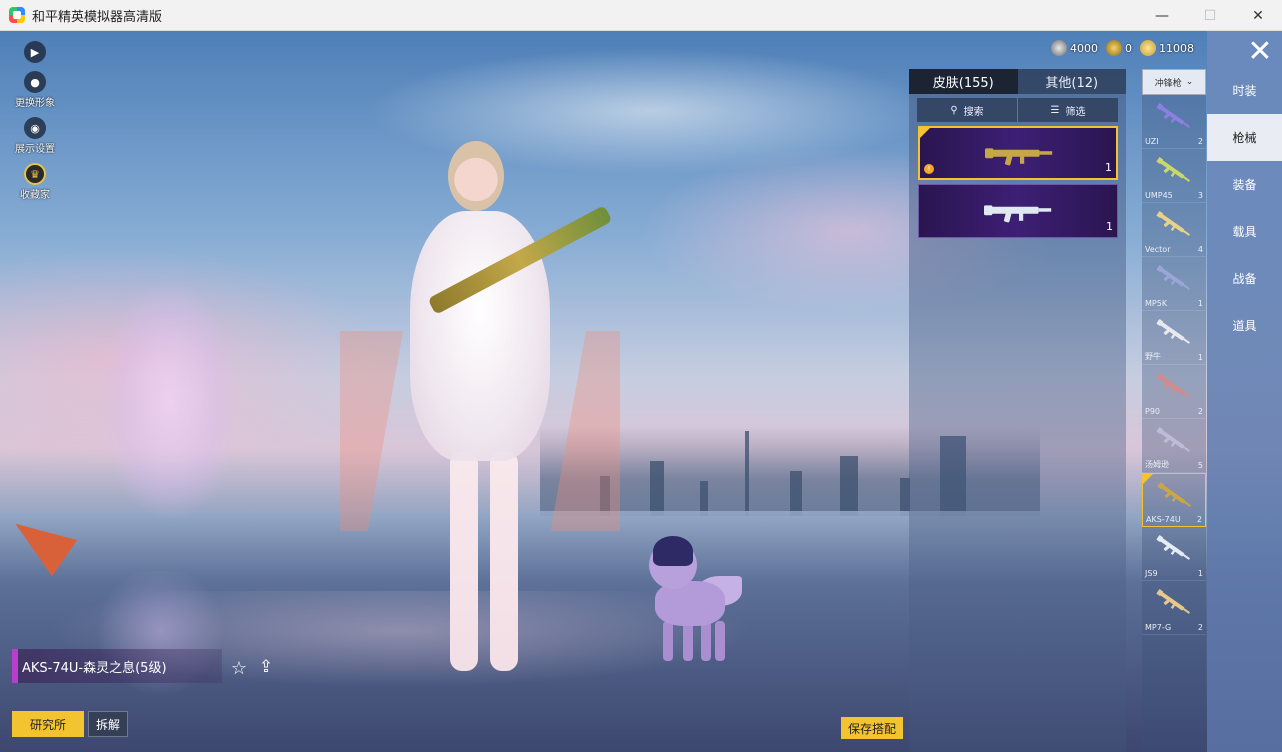 The height and width of the screenshot is (752, 1282). What do you see at coordinates (963, 81) in the screenshot?
I see `tab-skins: 皮肤(155)` at bounding box center [963, 81].